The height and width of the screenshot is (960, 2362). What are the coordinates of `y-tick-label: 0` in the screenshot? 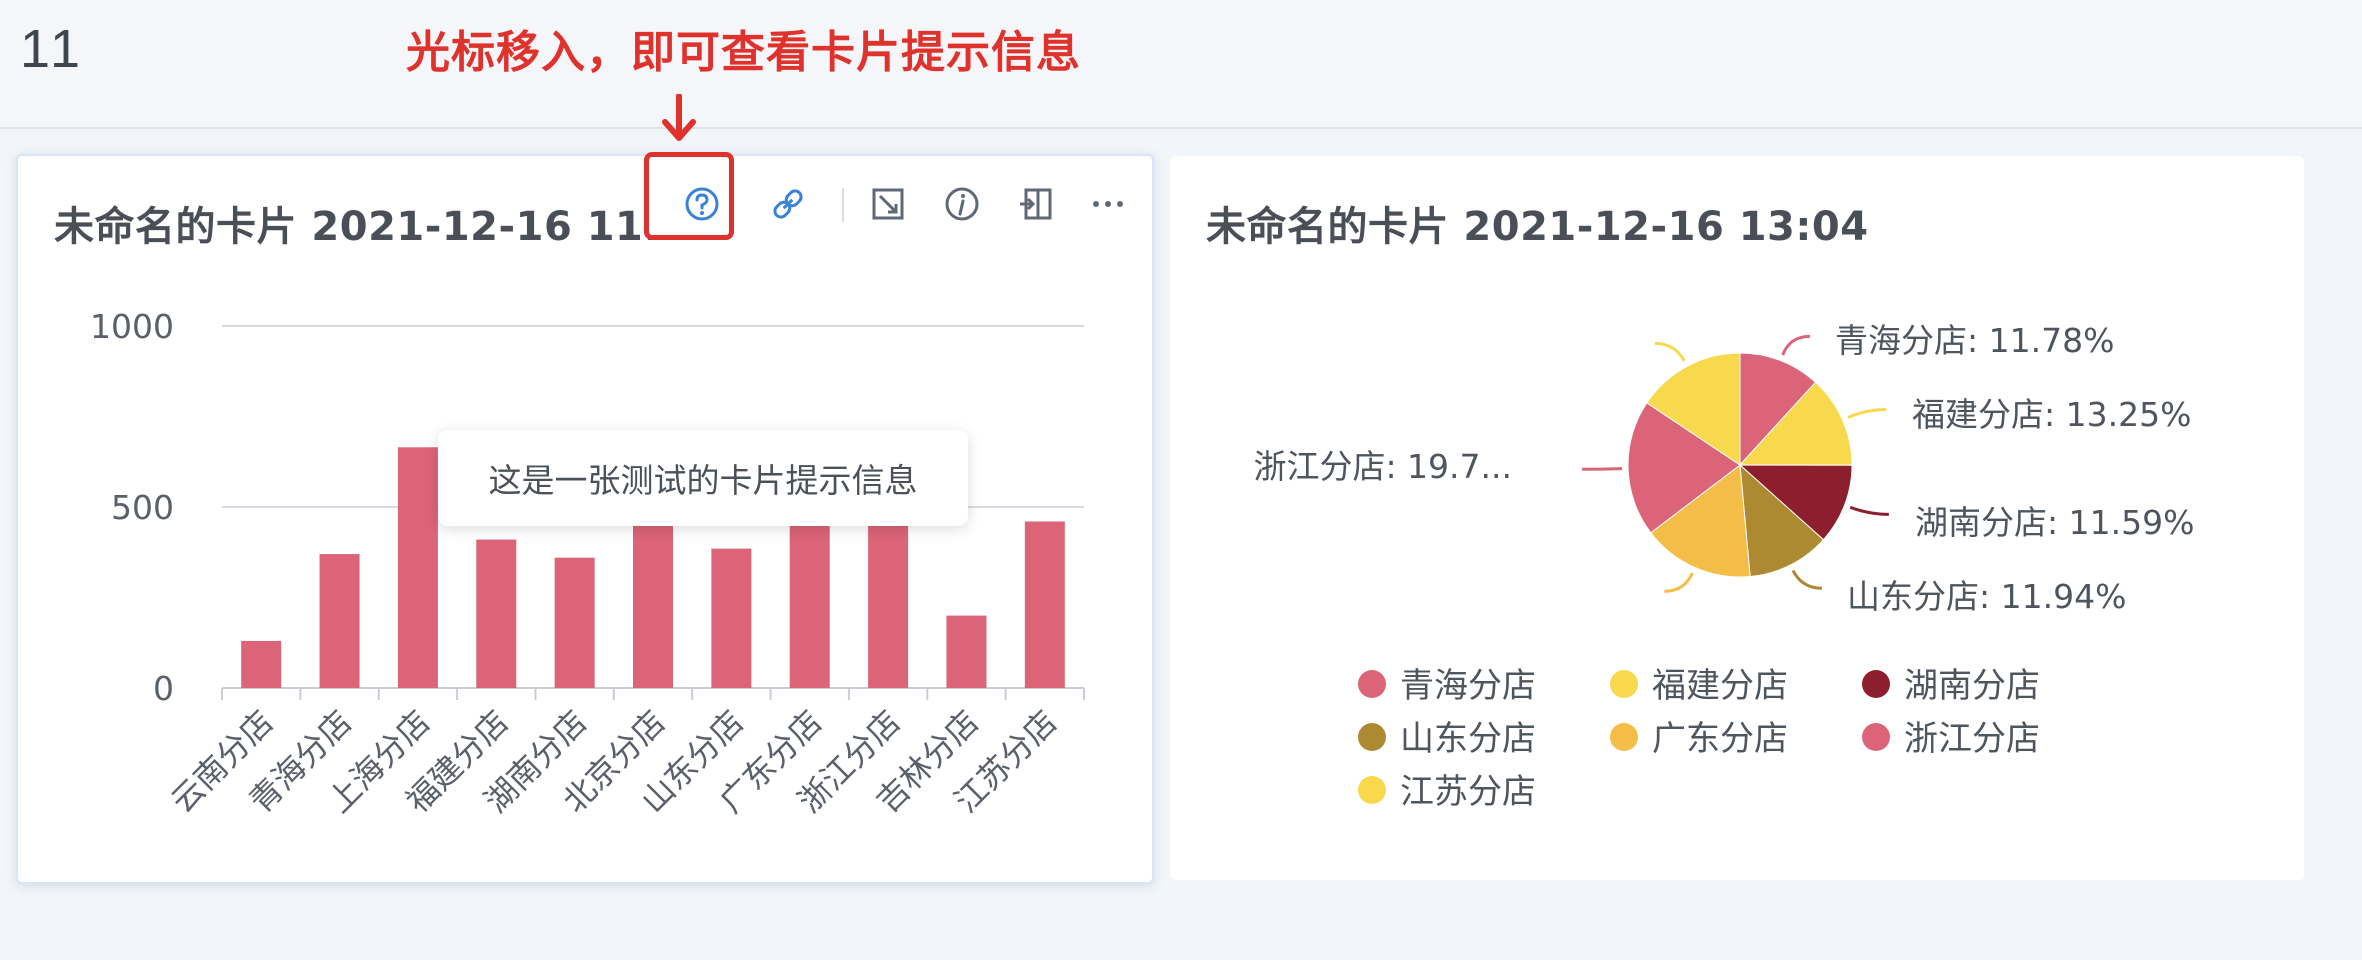 It's located at (163, 688).